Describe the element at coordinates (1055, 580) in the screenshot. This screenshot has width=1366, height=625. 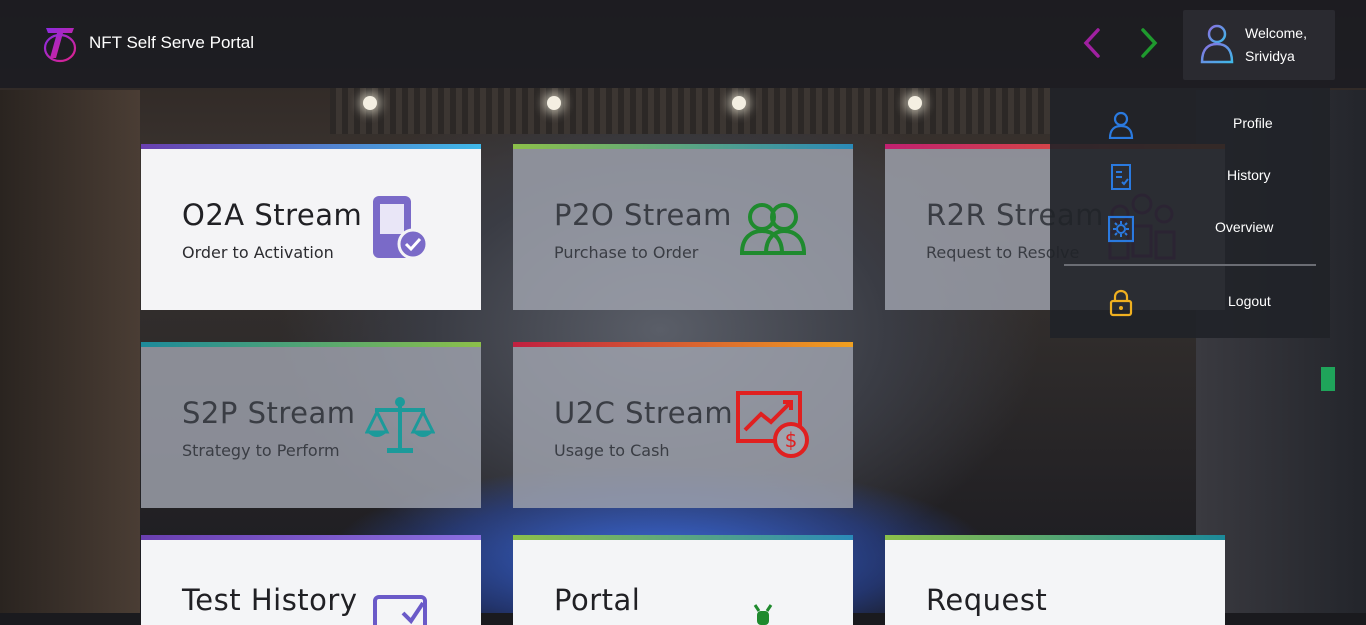
I see `card-request: Request` at that location.